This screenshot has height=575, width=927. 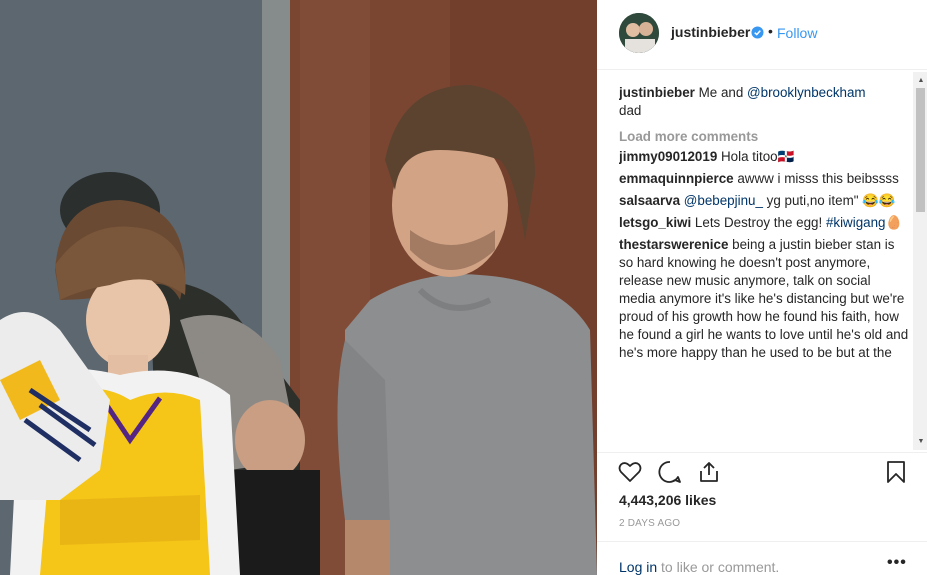 I want to click on comment-icon, so click(x=670, y=472).